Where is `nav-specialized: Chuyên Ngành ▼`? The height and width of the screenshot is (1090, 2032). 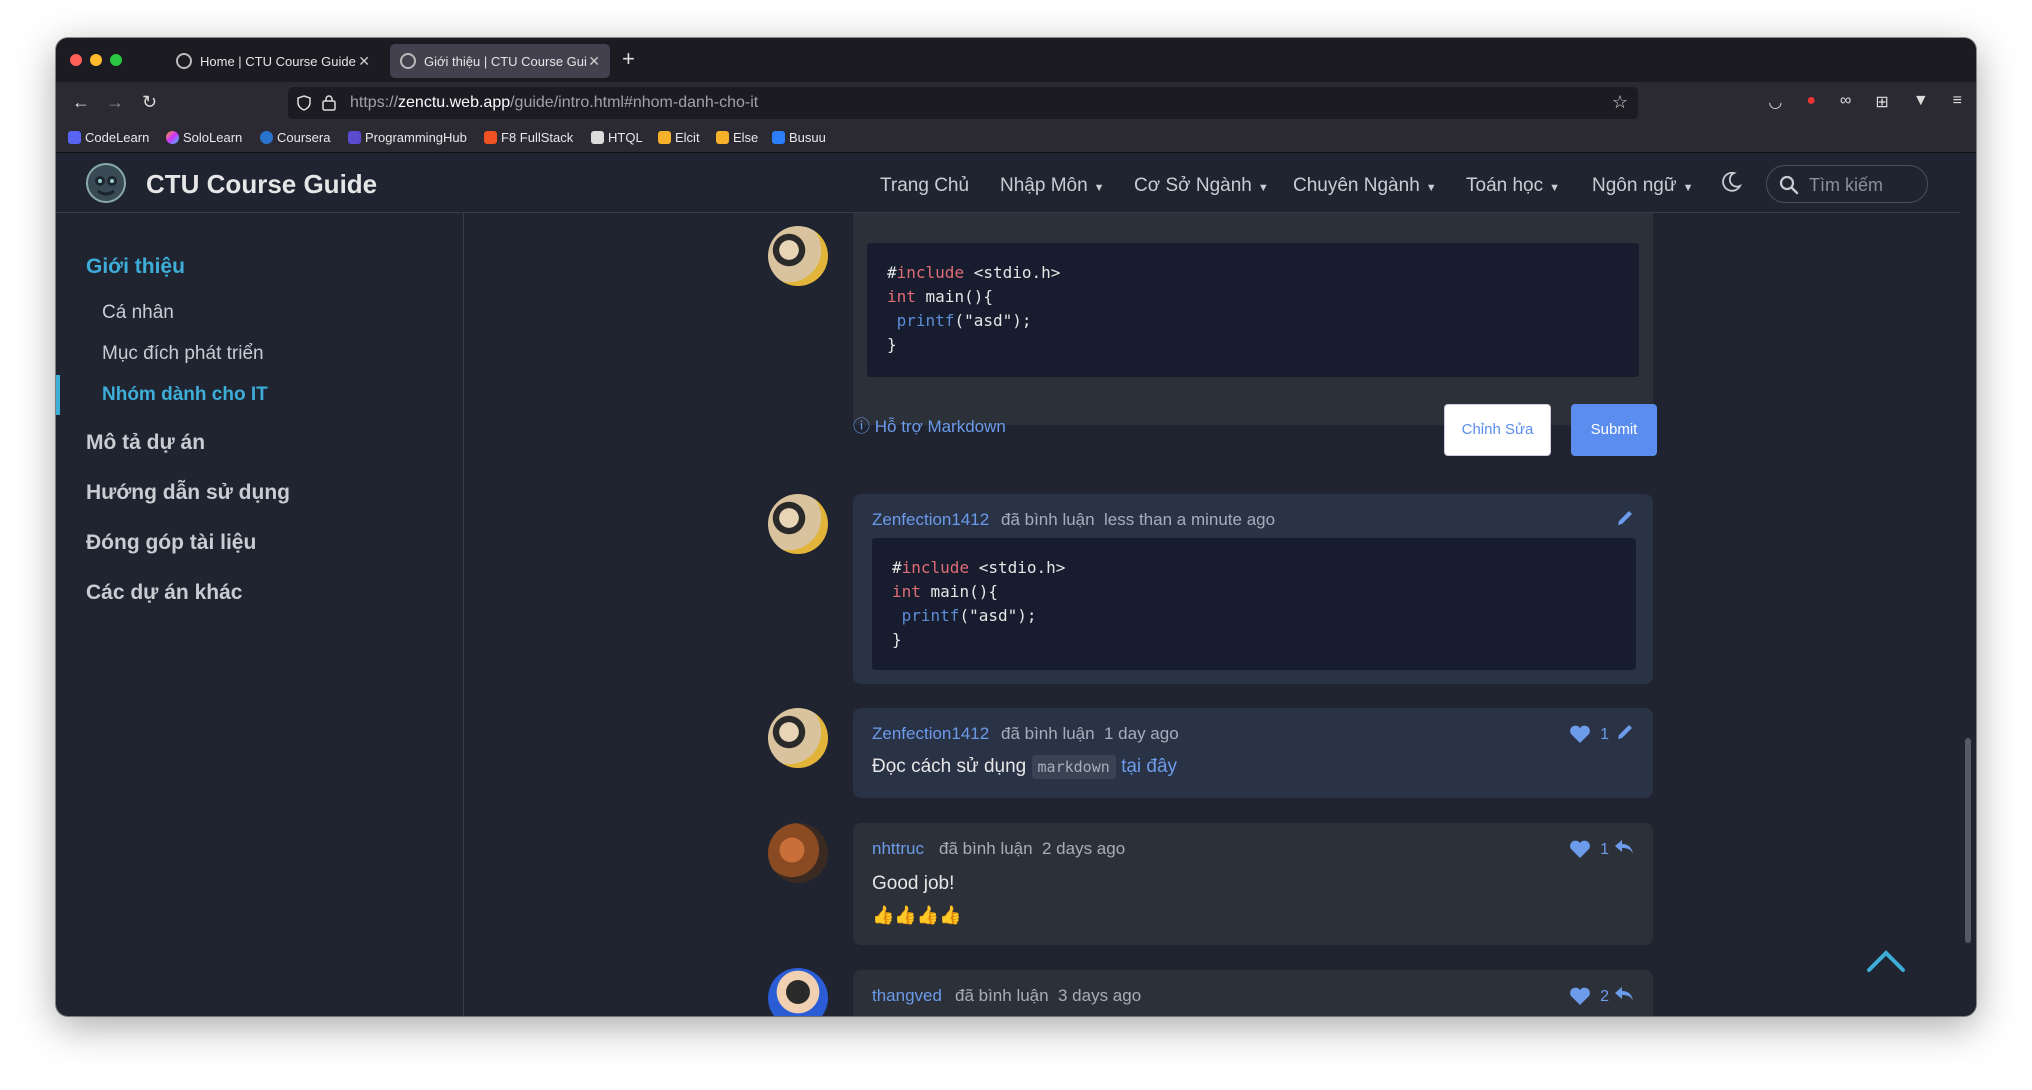 nav-specialized: Chuyên Ngành ▼ is located at coordinates (1365, 186).